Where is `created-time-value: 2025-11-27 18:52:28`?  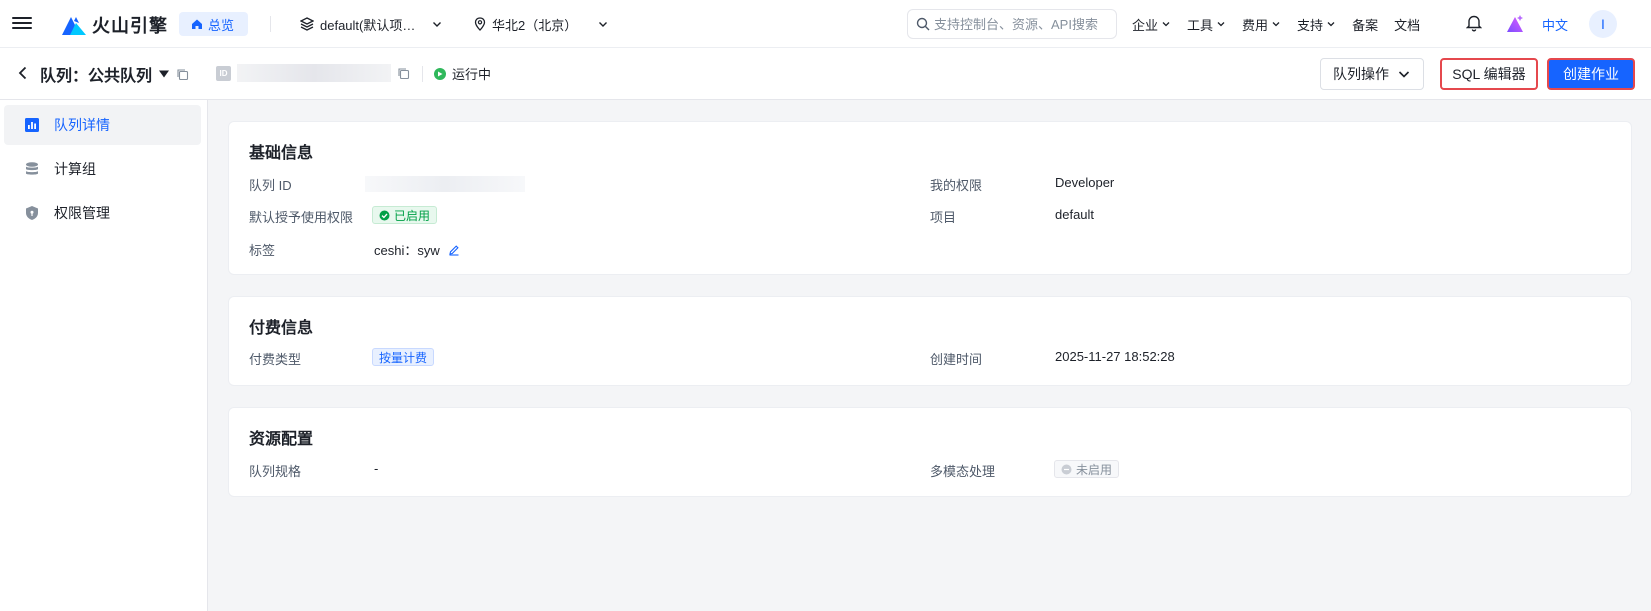 created-time-value: 2025-11-27 18:52:28 is located at coordinates (1115, 356).